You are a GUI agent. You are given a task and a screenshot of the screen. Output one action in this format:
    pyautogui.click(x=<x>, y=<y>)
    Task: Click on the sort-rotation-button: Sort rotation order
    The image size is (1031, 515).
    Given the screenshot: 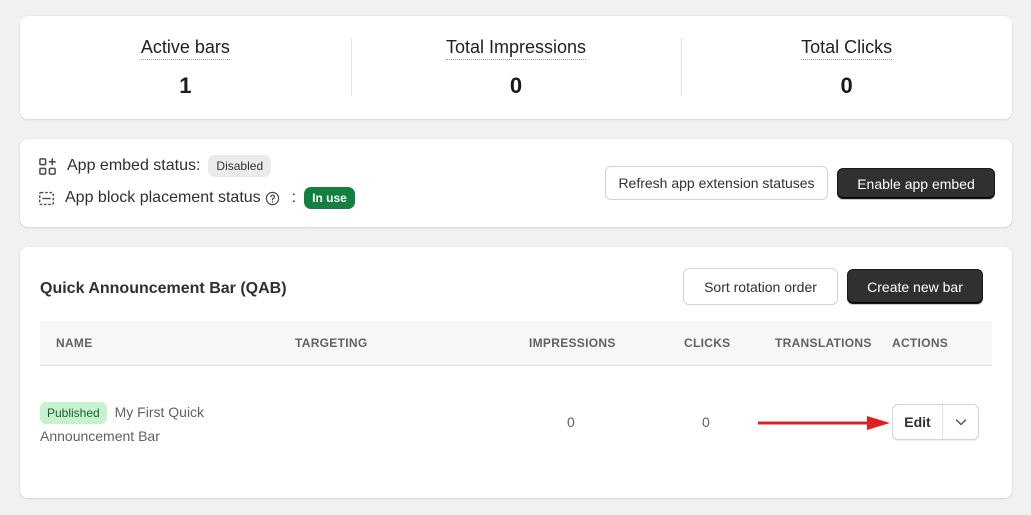 What is the action you would take?
    pyautogui.click(x=760, y=286)
    